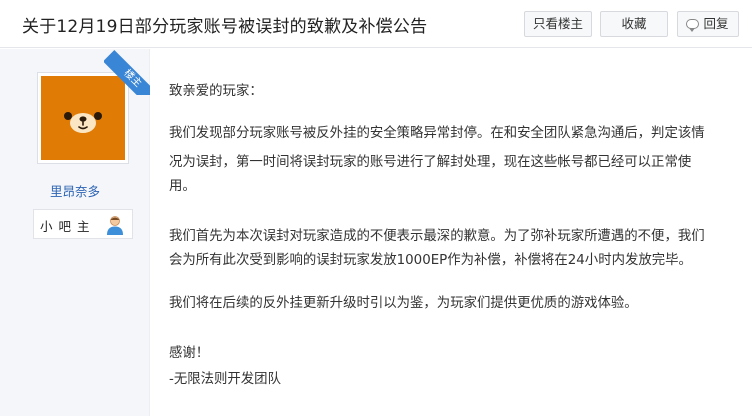  I want to click on reply-button-label: 回复, so click(716, 23).